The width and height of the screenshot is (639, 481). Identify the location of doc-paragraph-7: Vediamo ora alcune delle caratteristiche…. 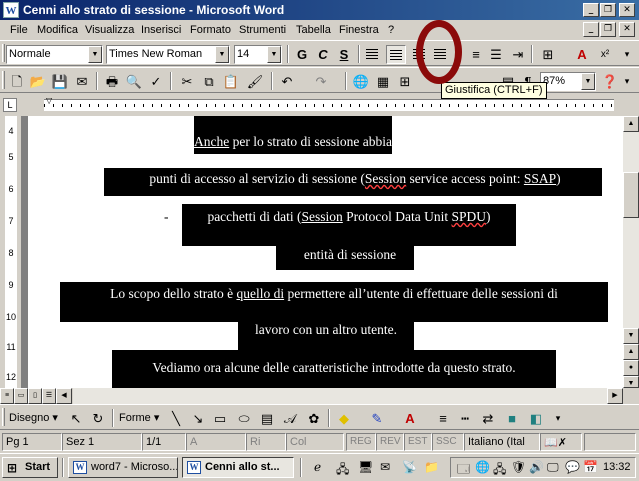
(334, 368).